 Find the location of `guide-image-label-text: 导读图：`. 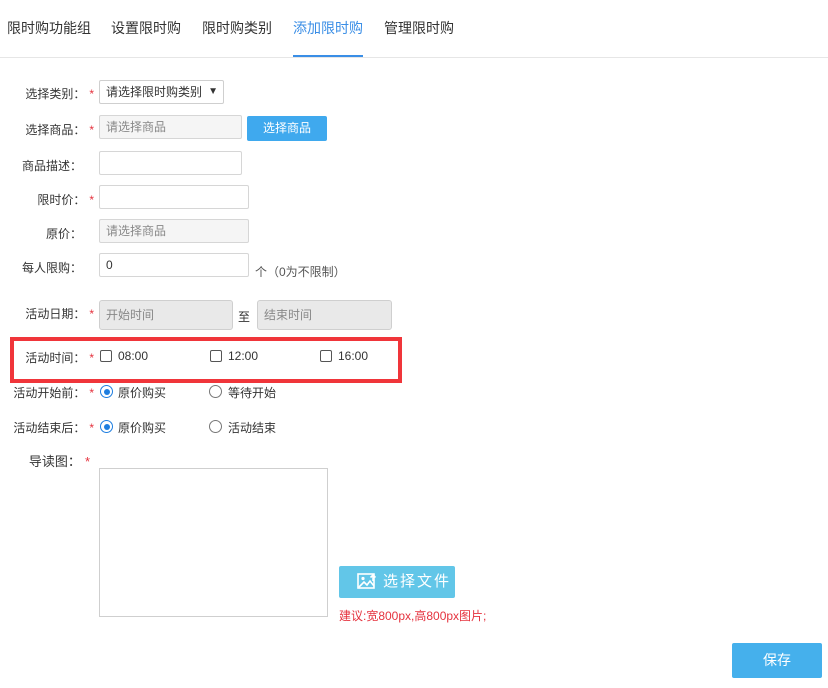

guide-image-label-text: 导读图： is located at coordinates (54, 461).